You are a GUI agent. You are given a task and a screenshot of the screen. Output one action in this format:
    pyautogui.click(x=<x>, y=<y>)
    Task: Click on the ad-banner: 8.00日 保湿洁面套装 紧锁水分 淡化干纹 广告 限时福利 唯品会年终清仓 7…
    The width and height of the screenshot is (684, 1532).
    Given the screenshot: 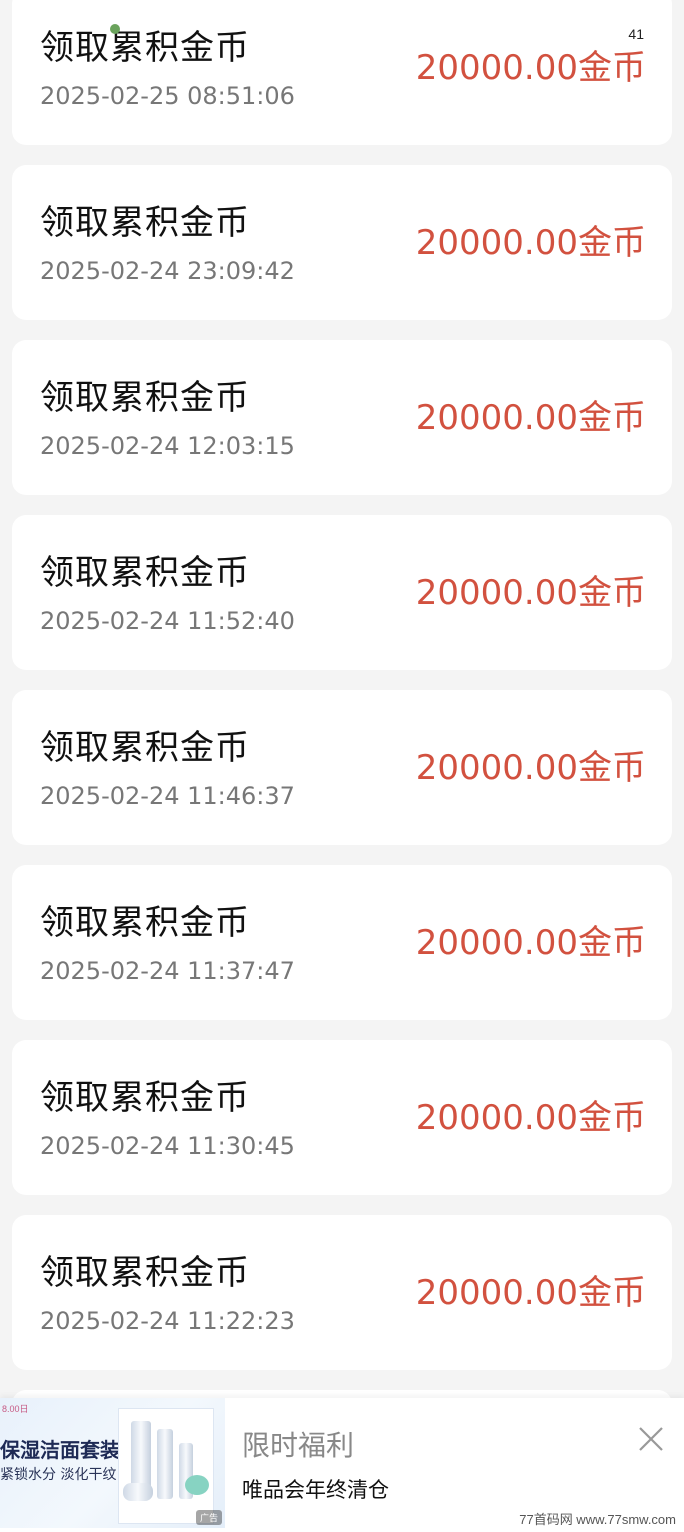 What is the action you would take?
    pyautogui.click(x=342, y=1465)
    